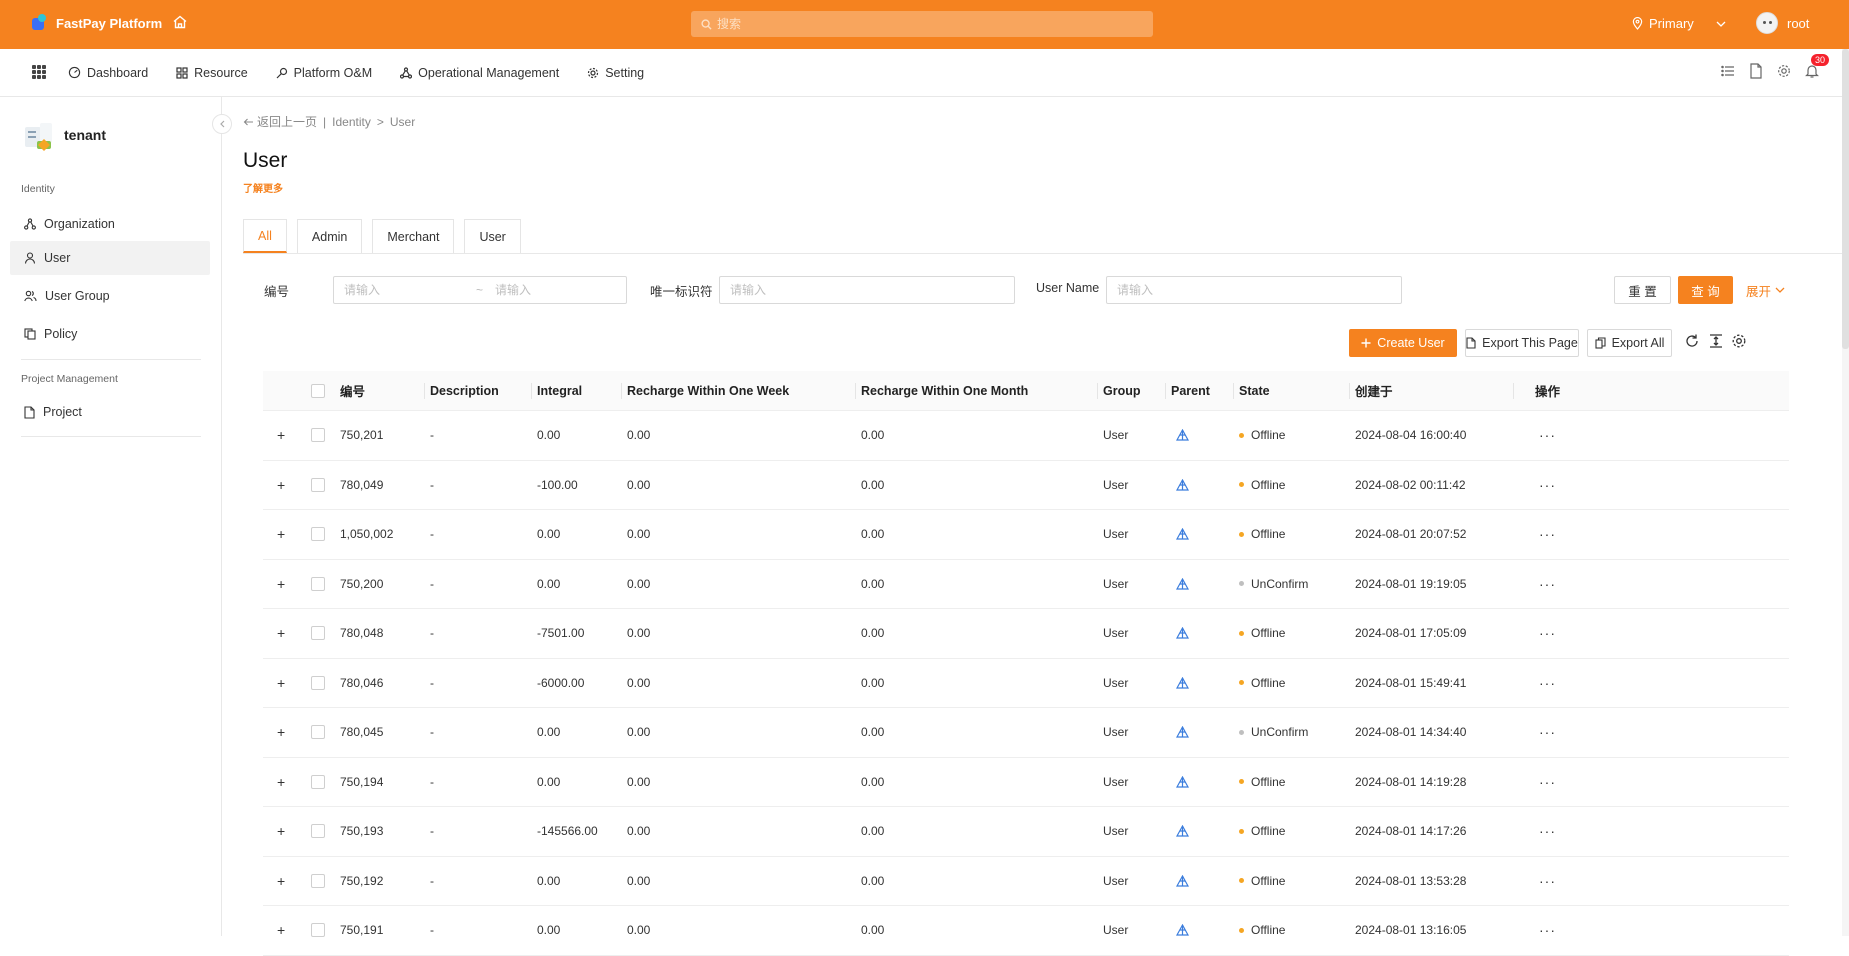 This screenshot has height=956, width=1849. What do you see at coordinates (351, 122) in the screenshot?
I see `breadcrumb-identity: Identity` at bounding box center [351, 122].